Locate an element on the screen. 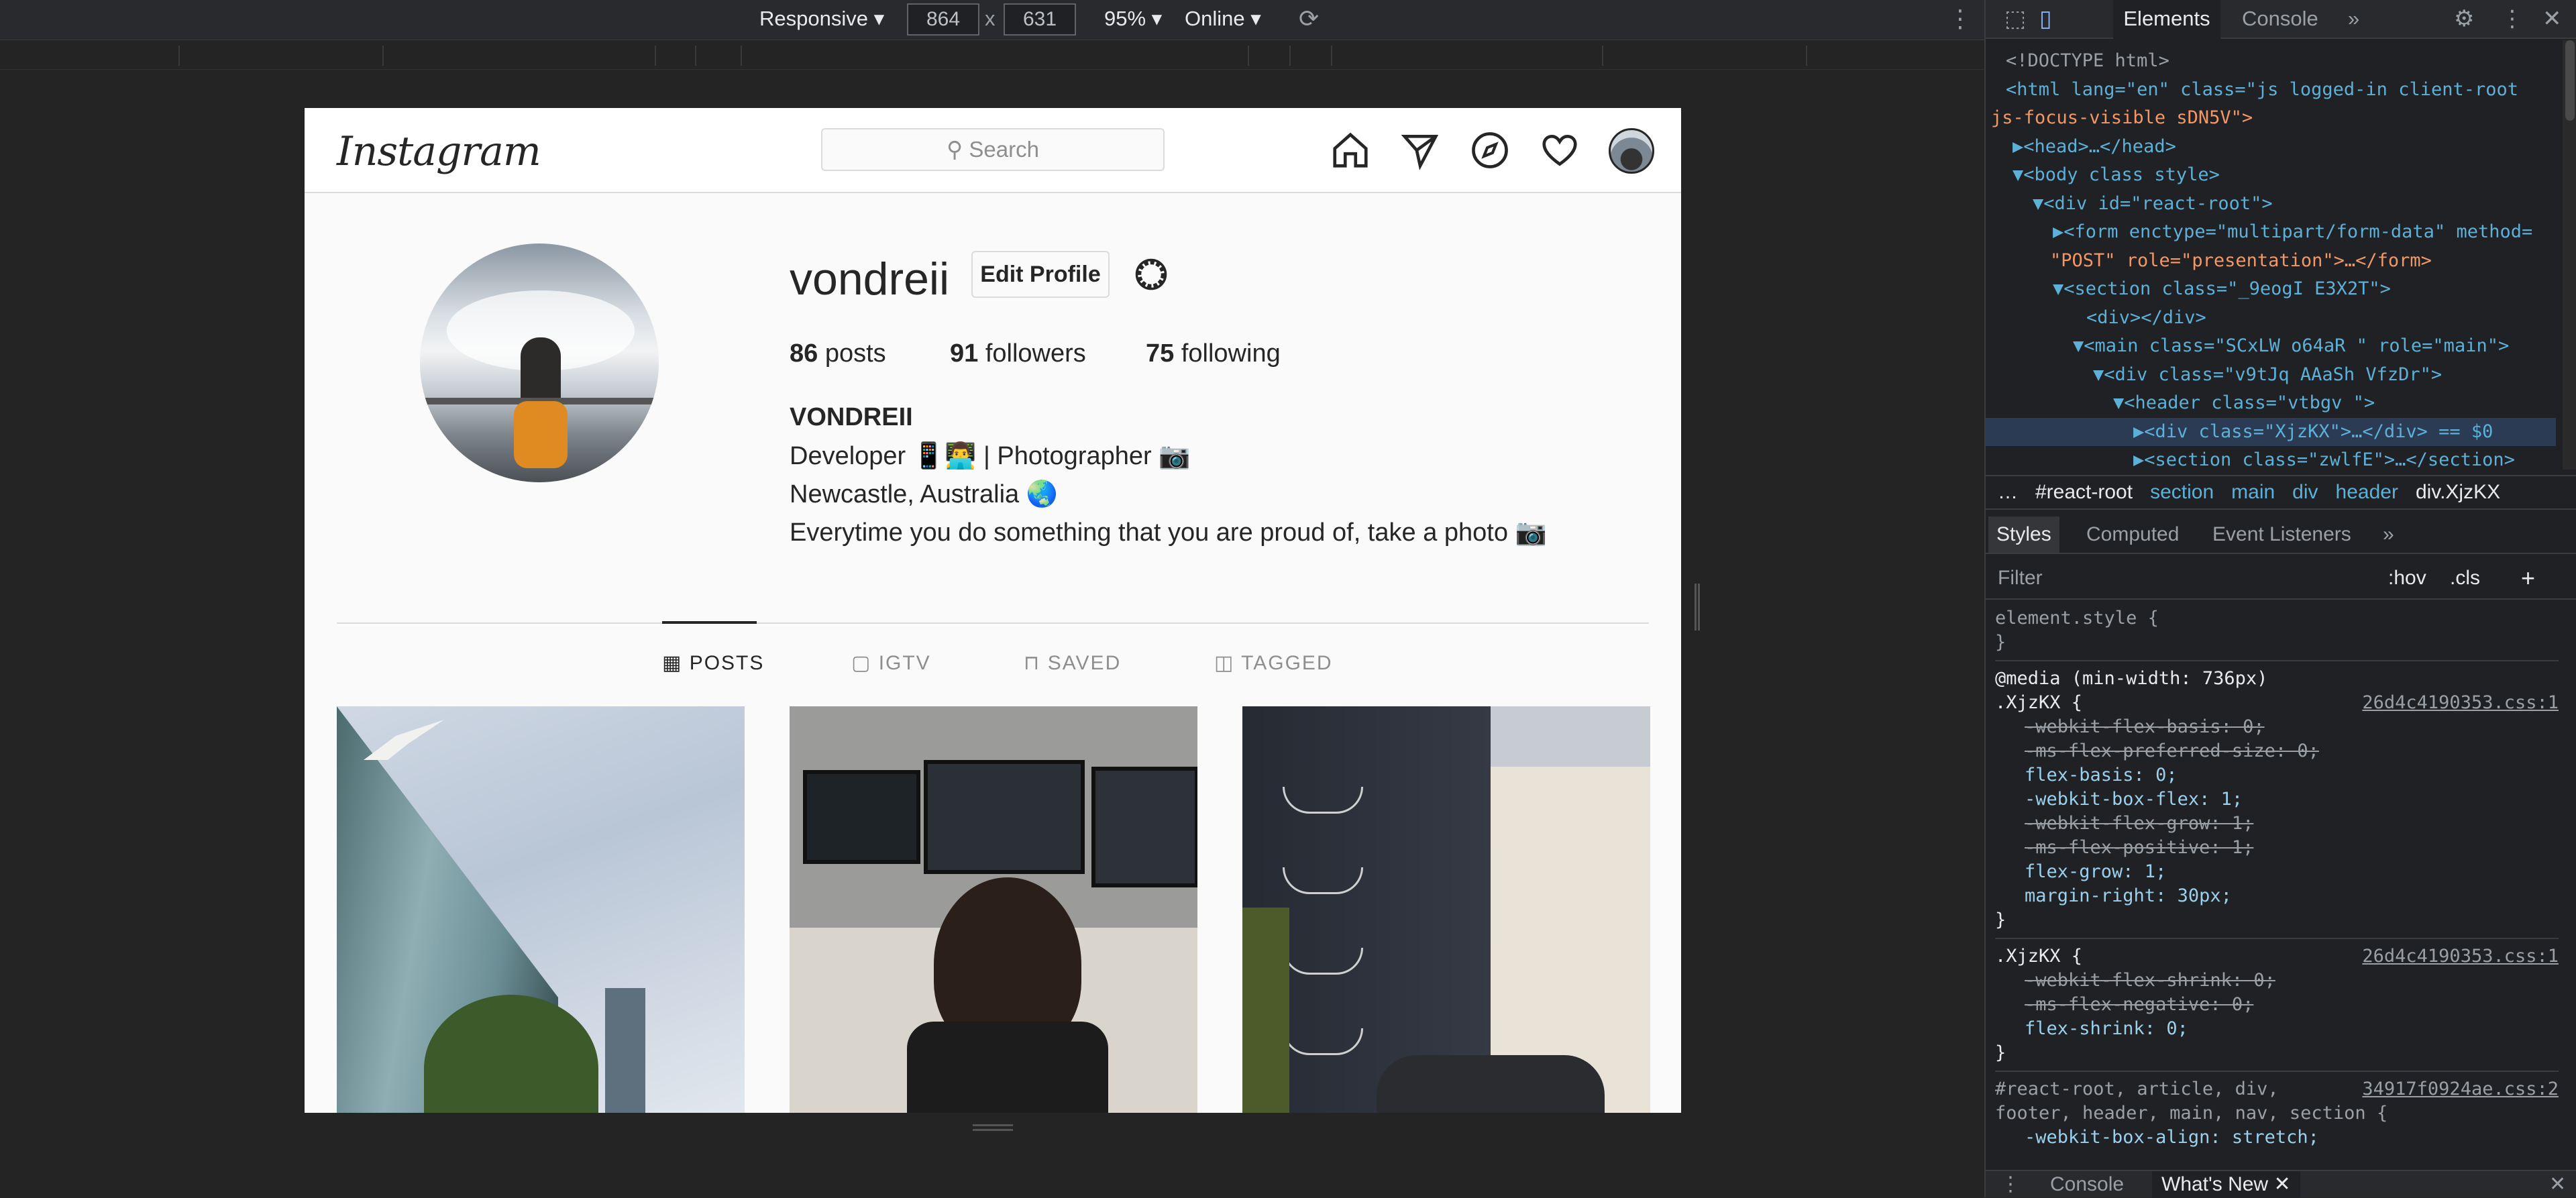  add-rule-icon: + is located at coordinates (2528, 578).